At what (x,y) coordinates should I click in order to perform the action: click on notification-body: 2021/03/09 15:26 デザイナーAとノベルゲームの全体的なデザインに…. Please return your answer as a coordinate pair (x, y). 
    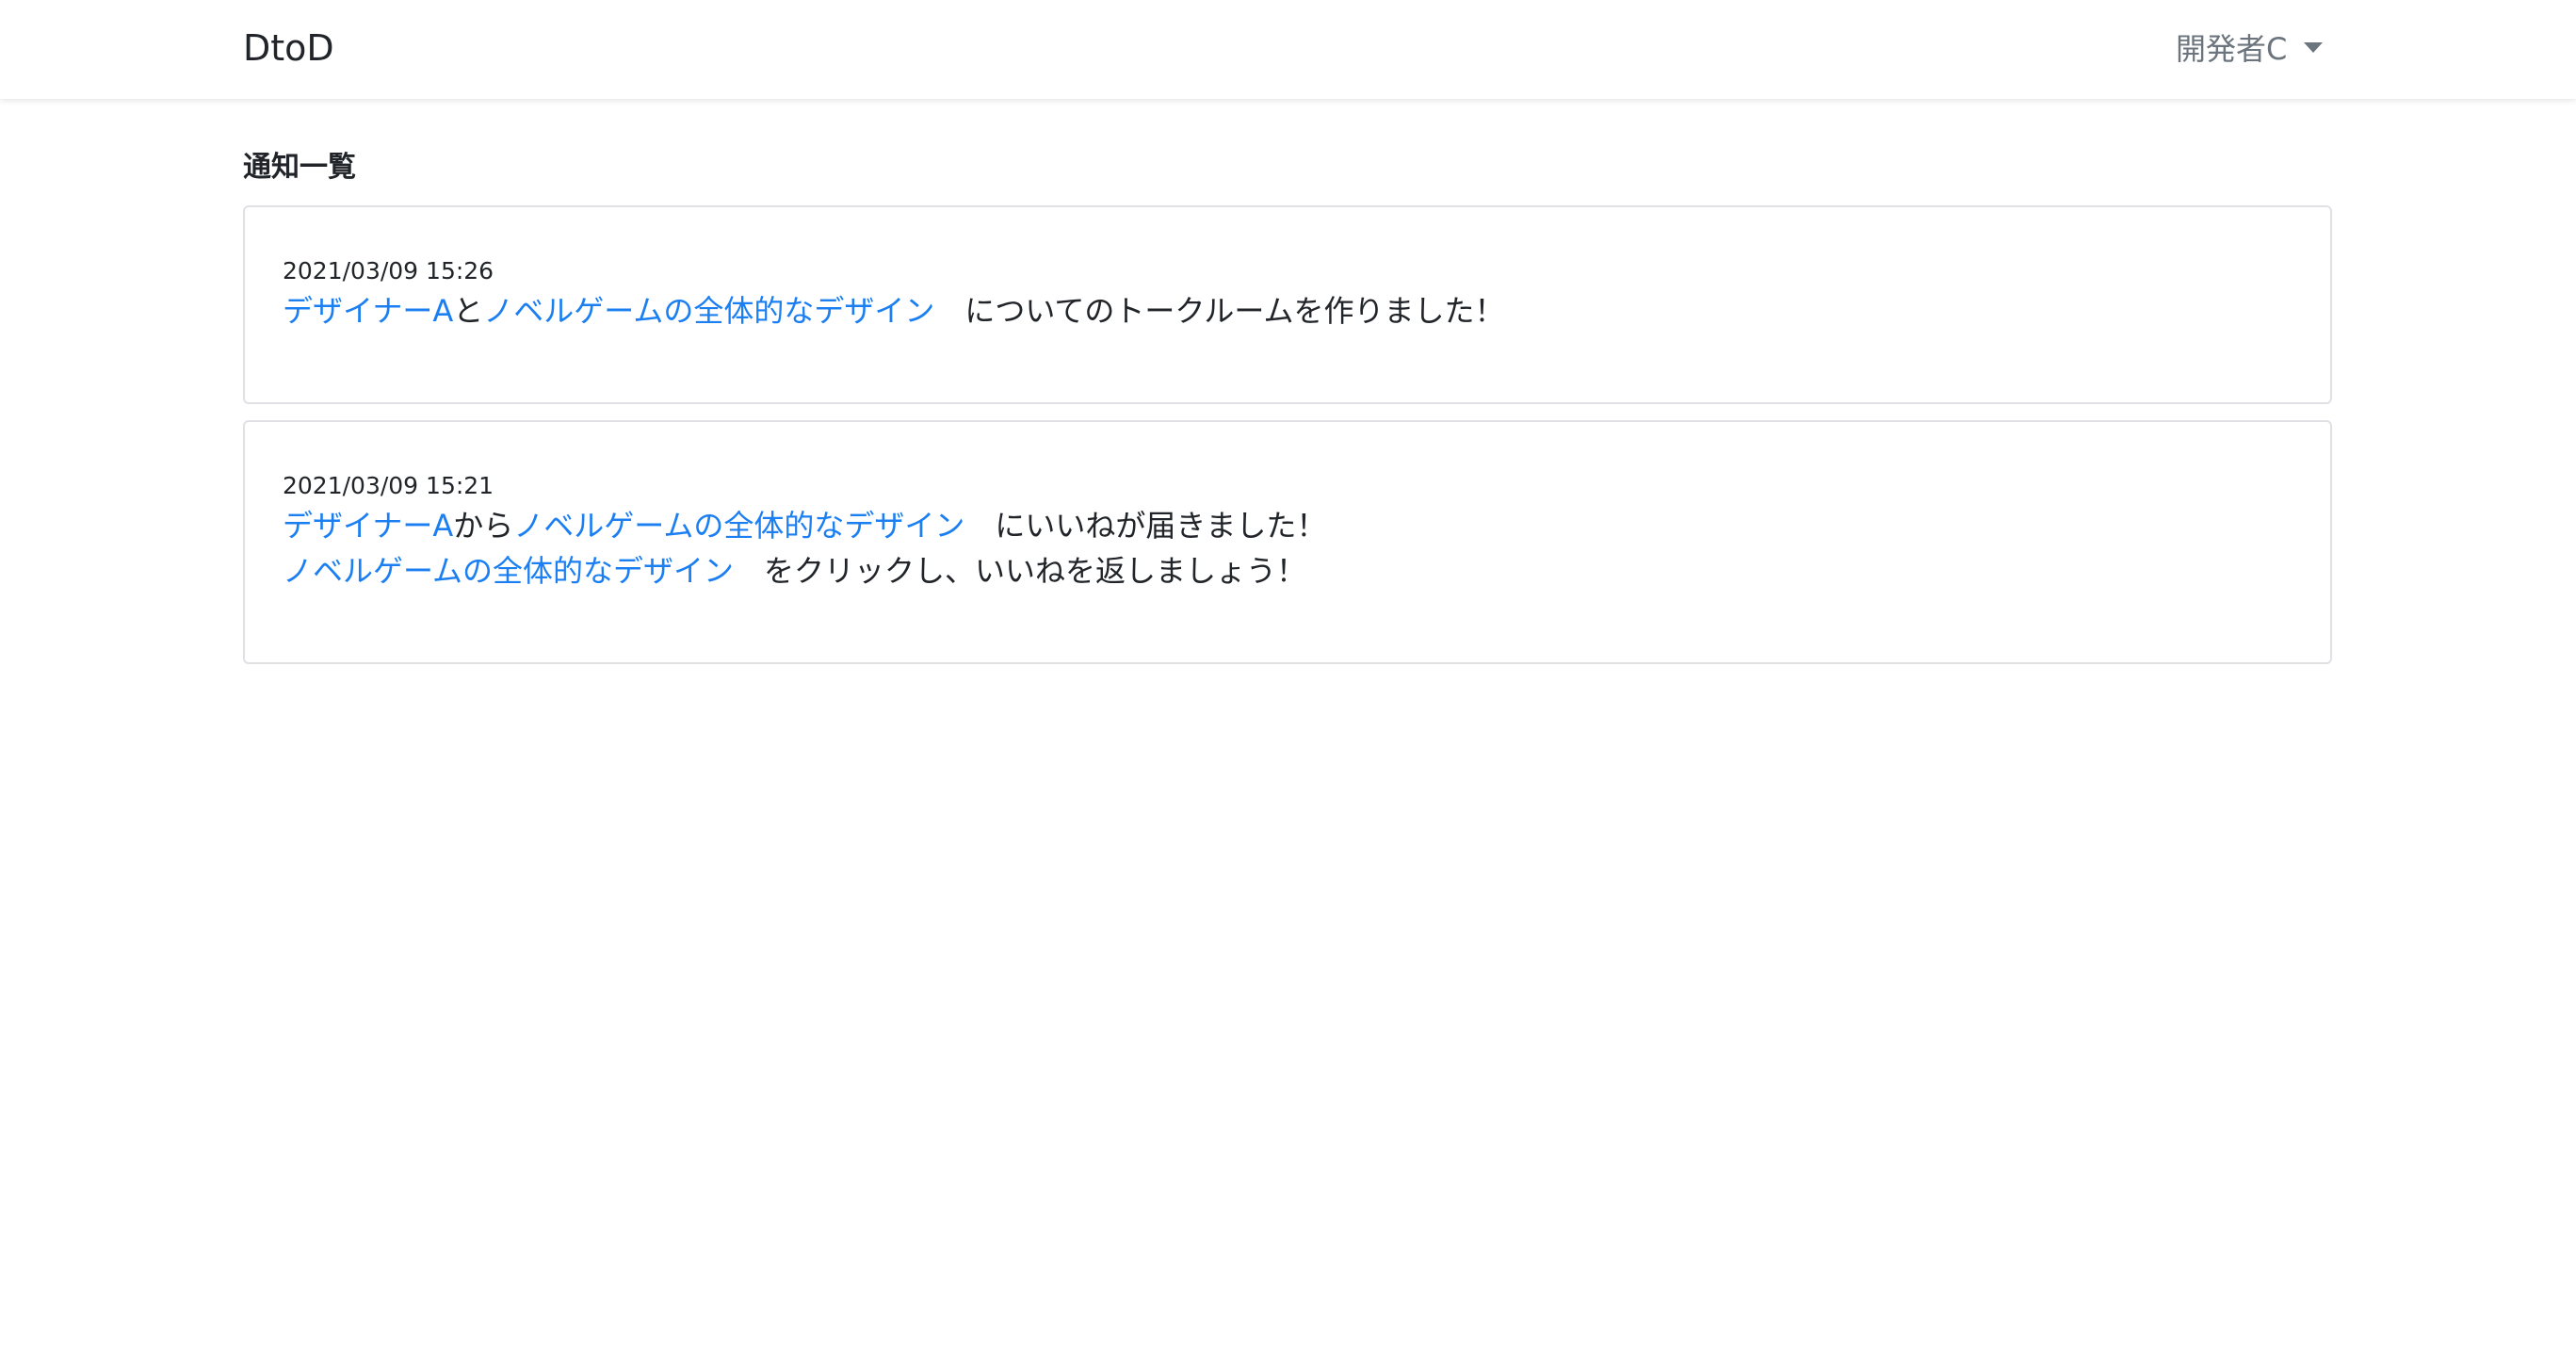
    Looking at the image, I should click on (1287, 293).